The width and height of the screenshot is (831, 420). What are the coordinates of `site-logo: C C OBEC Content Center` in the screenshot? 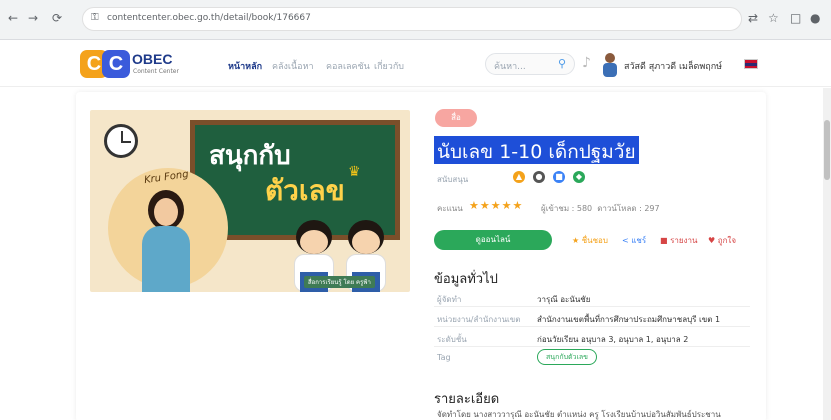 It's located at (135, 64).